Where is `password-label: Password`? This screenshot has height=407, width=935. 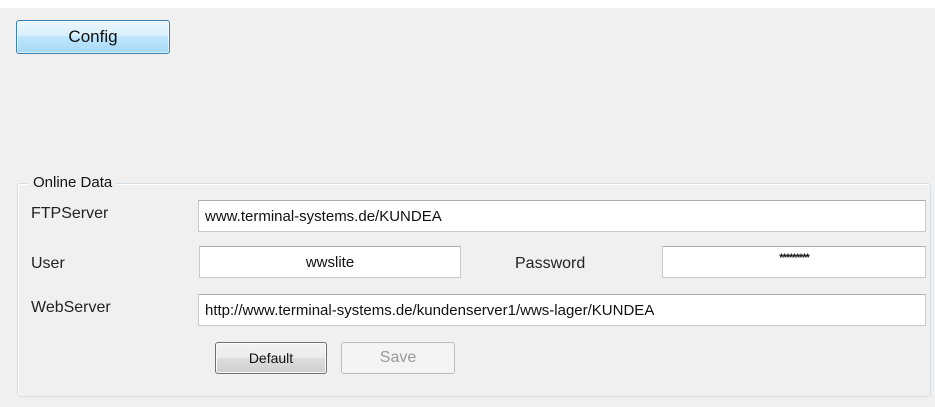 password-label: Password is located at coordinates (550, 263).